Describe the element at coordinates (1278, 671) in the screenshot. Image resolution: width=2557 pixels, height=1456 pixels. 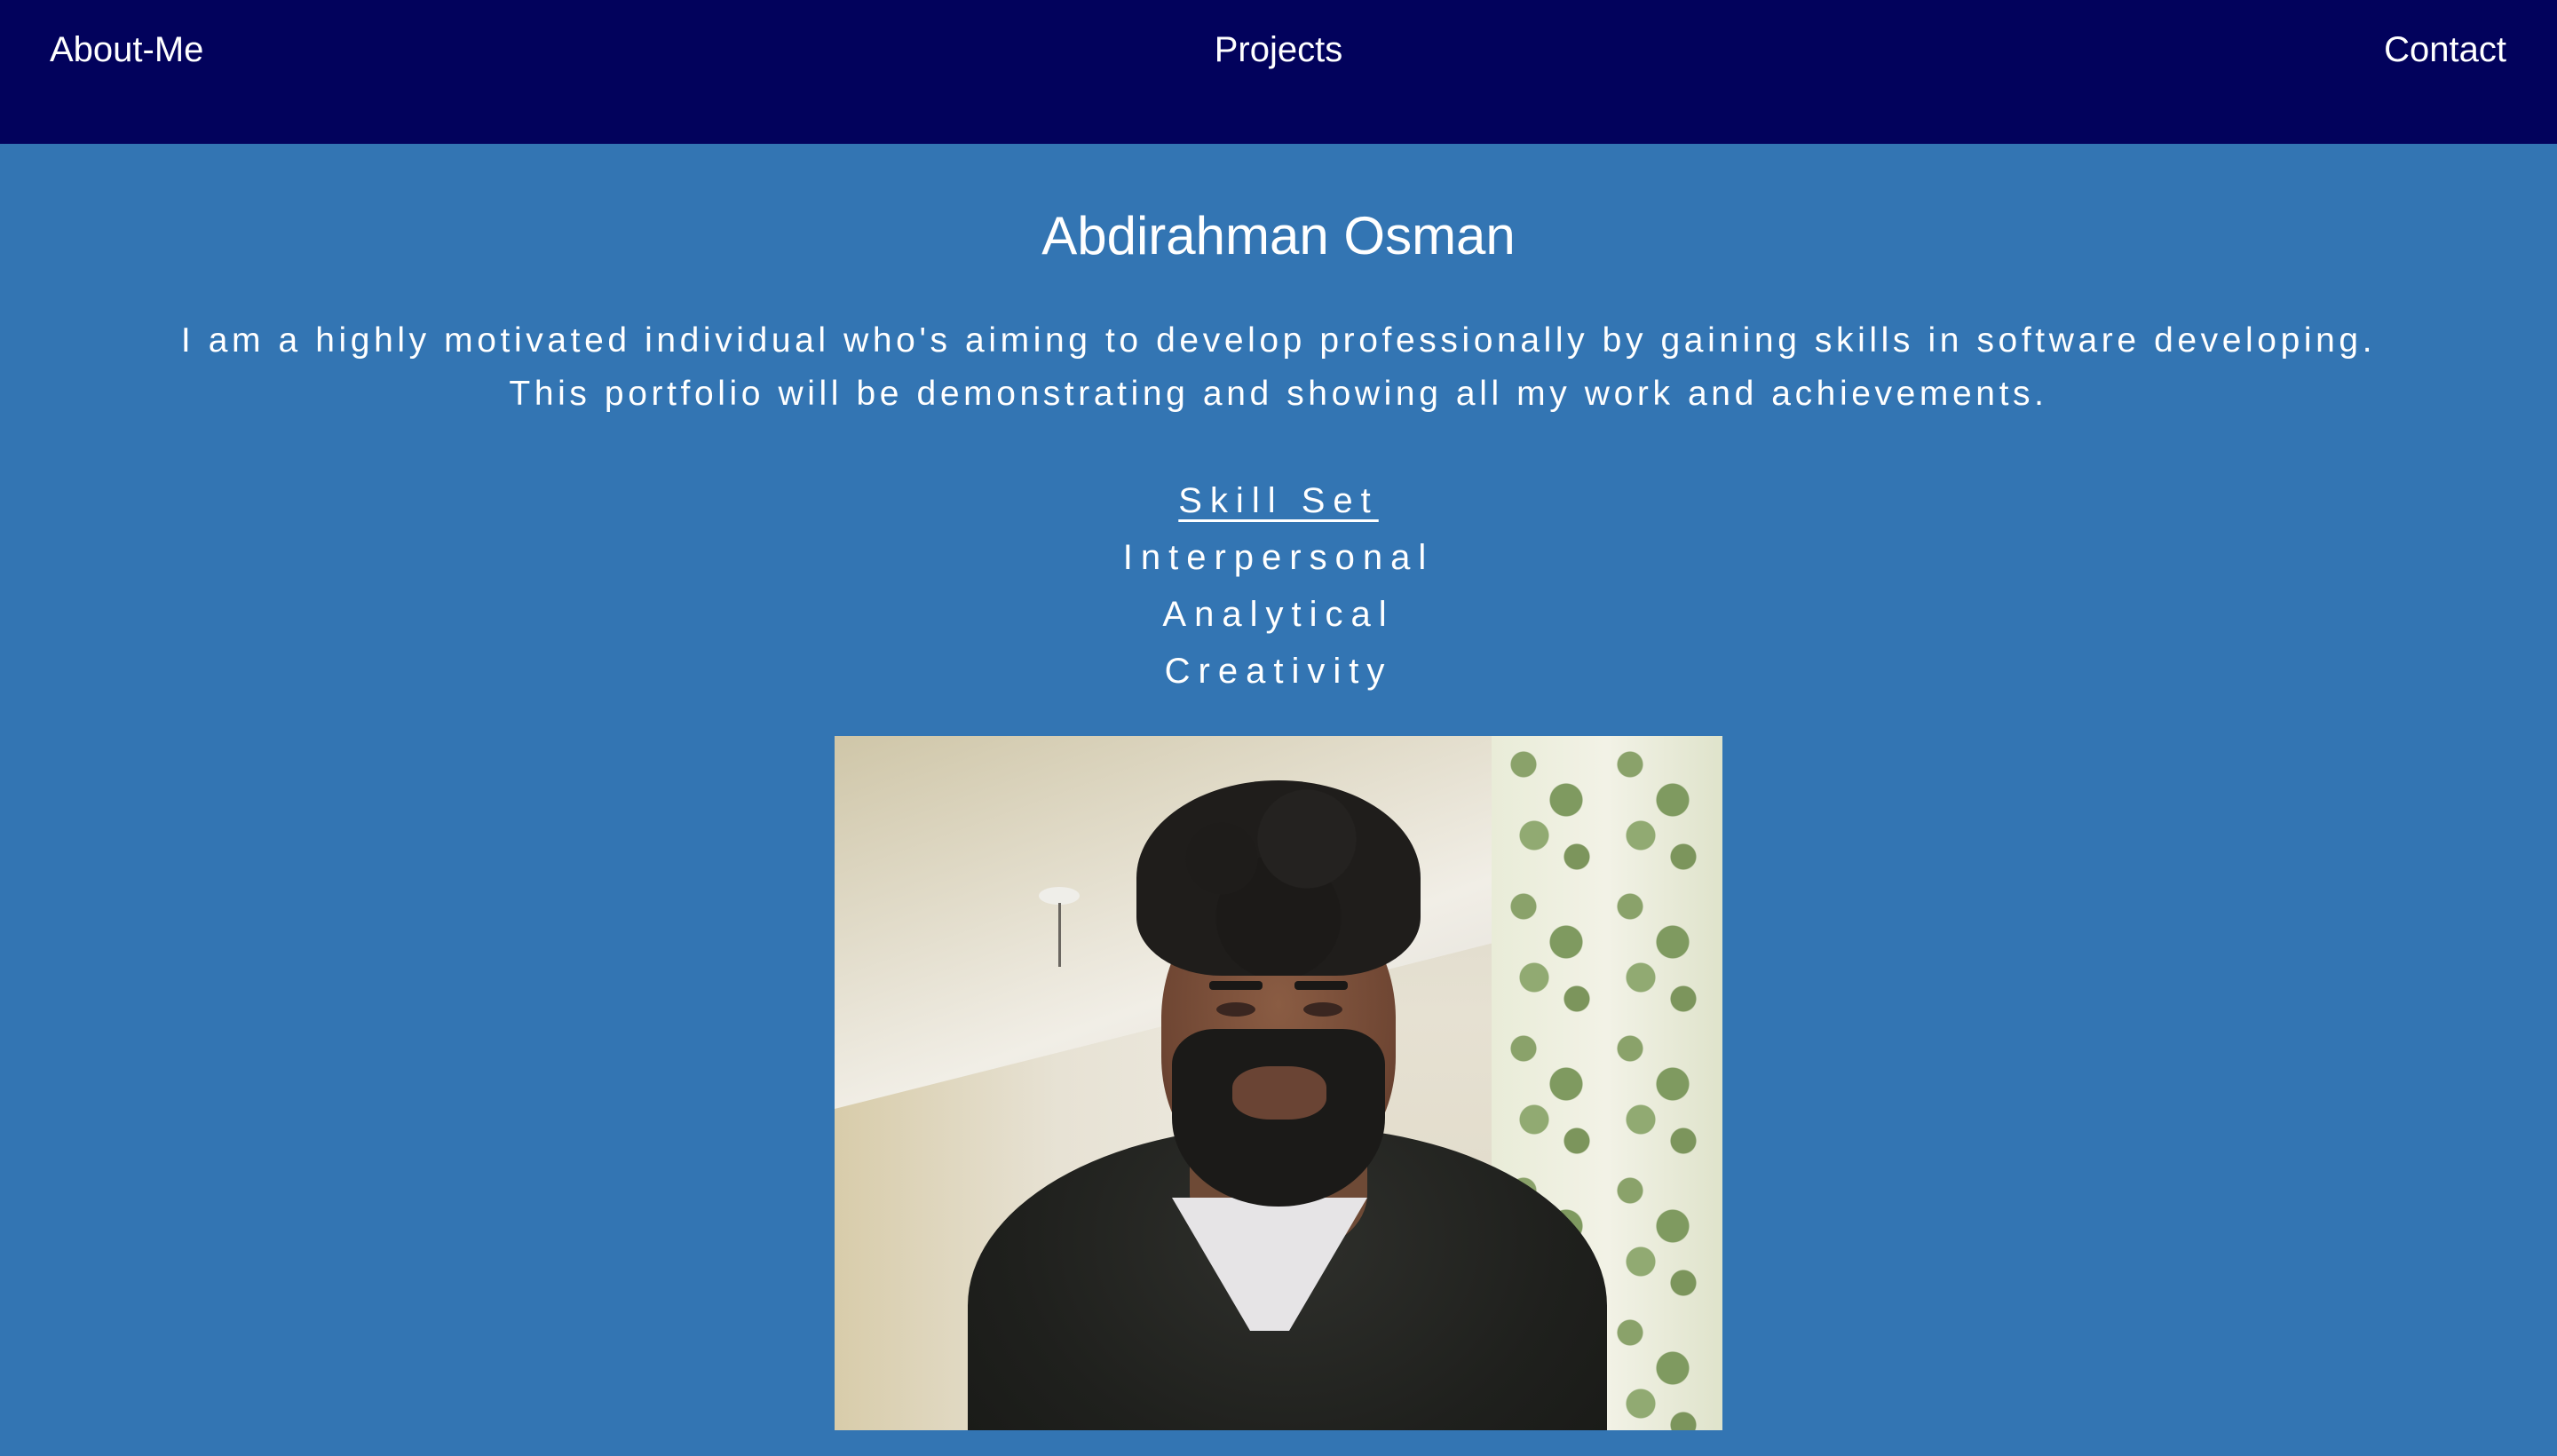
I see `skill-item: Creativity` at that location.